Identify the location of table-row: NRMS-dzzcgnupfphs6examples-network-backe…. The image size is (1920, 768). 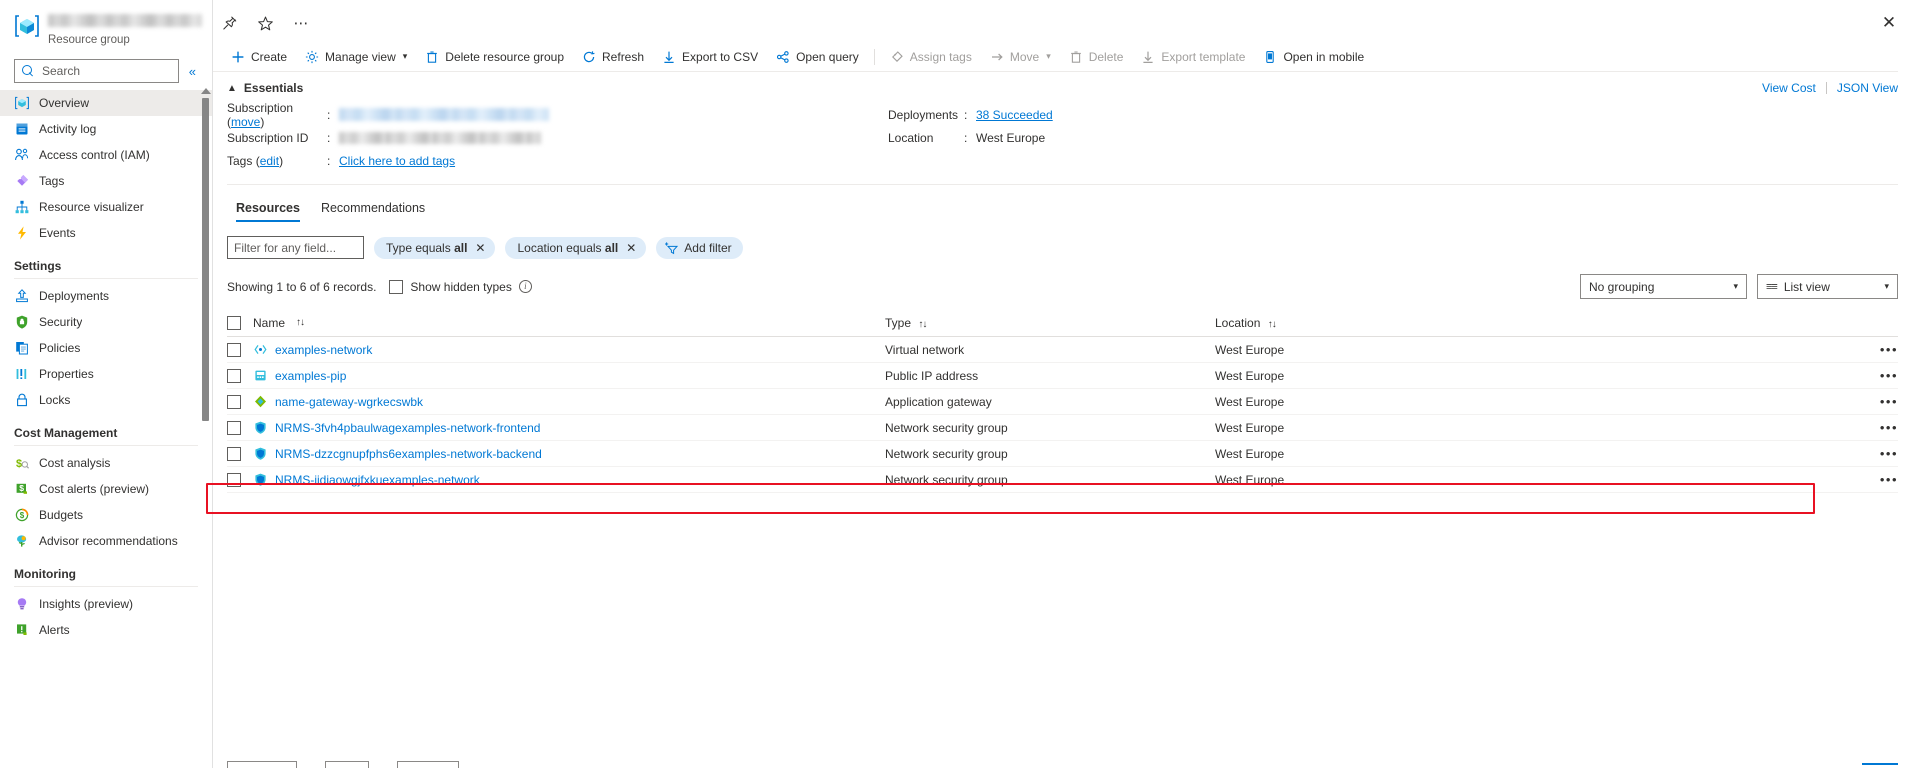
(1062, 454).